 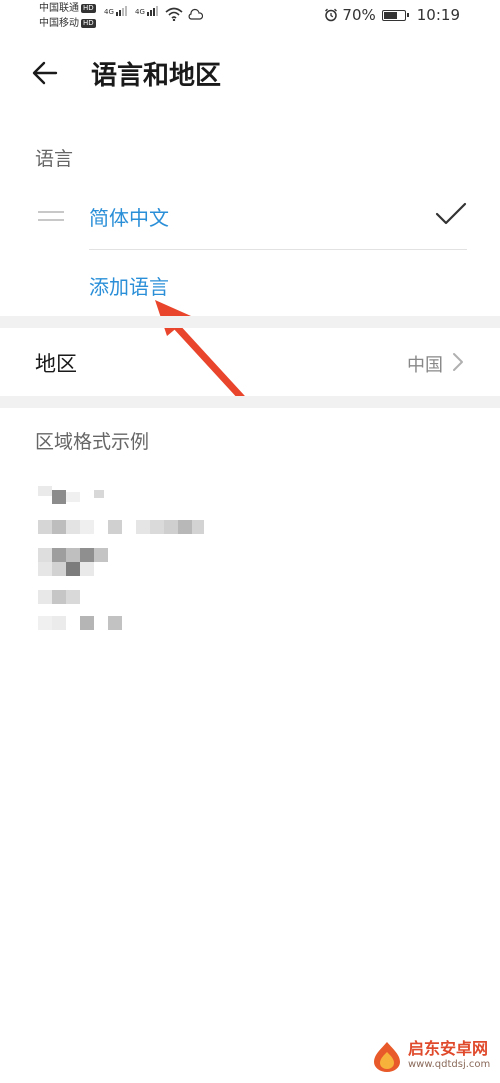 I want to click on carrier-2-name: 中国移动, so click(x=59, y=23).